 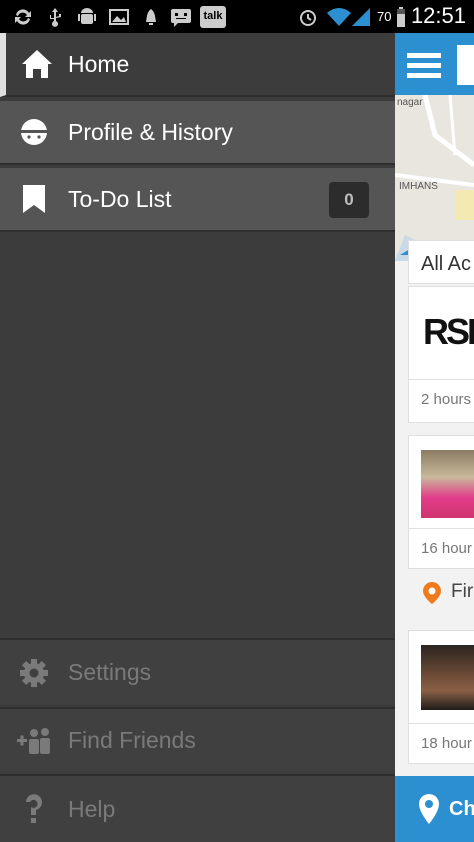 I want to click on map-graphic, so click(x=434, y=178).